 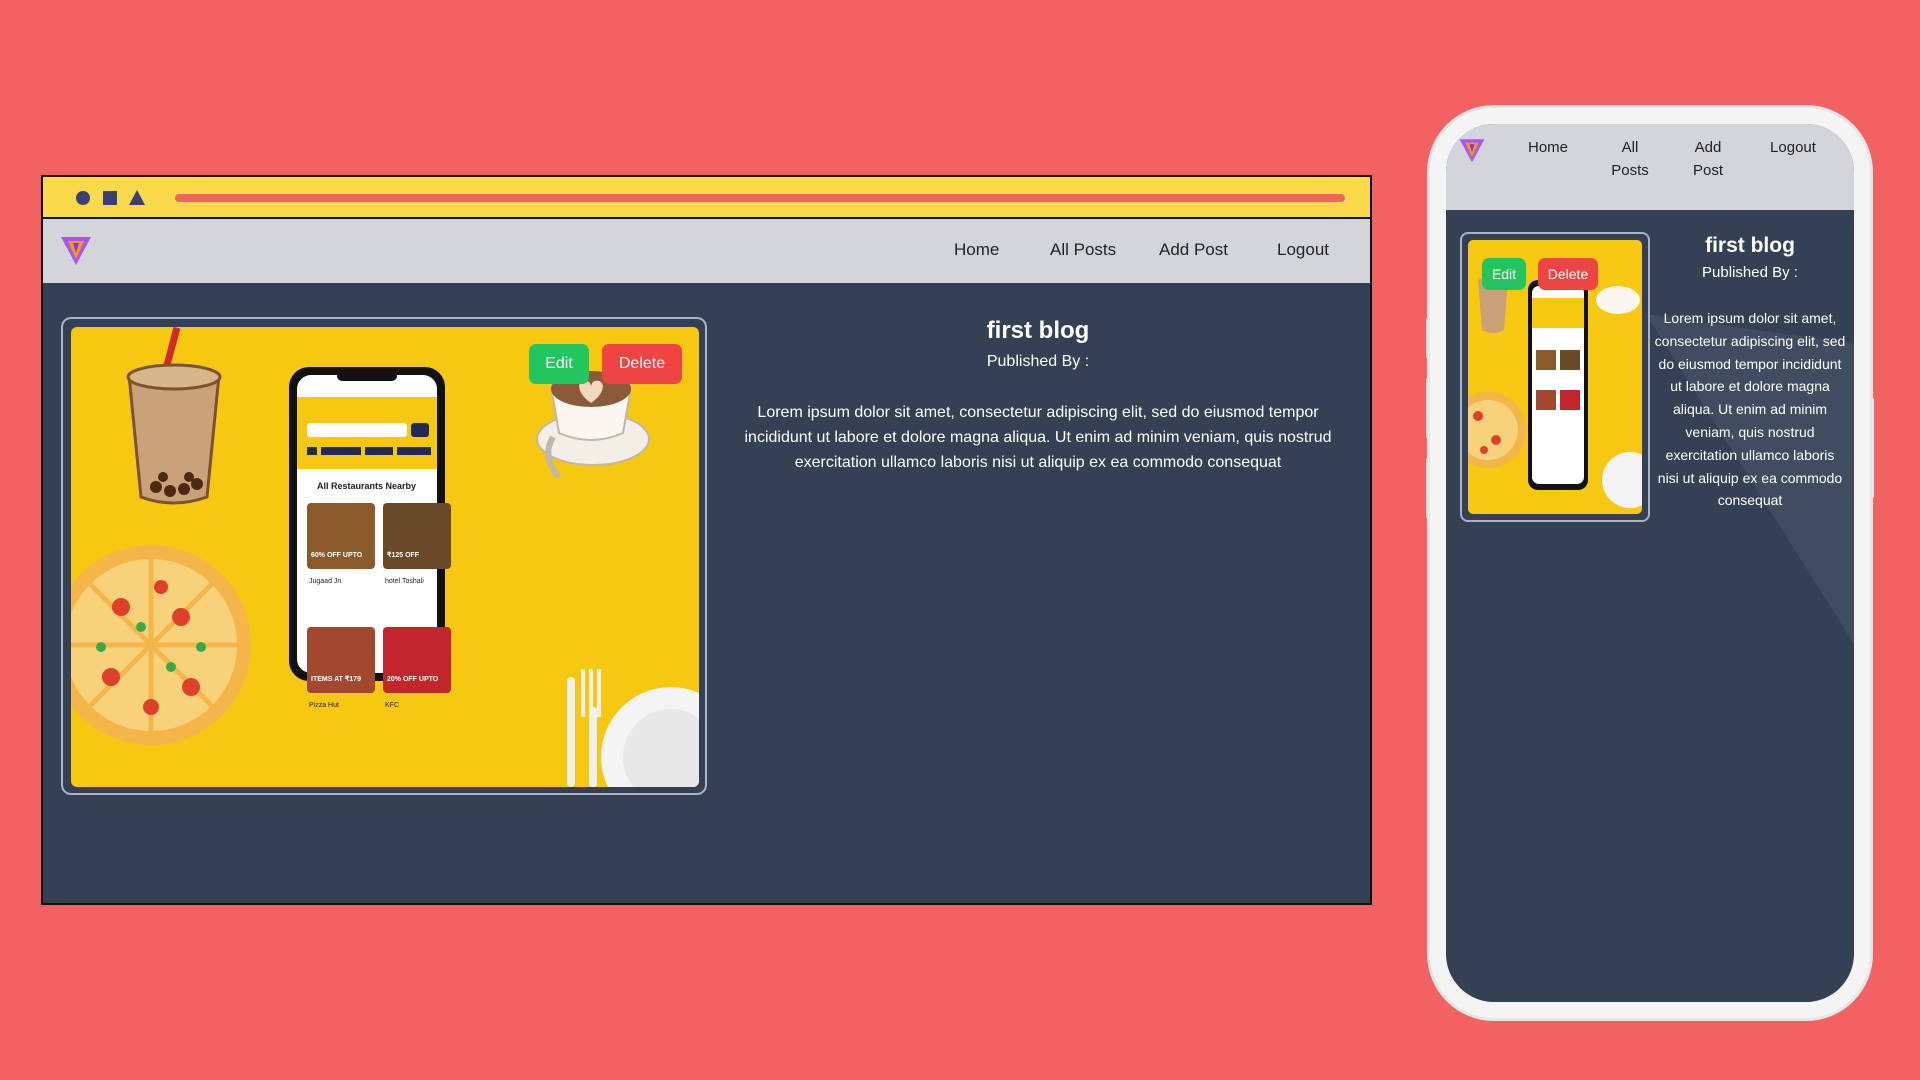 What do you see at coordinates (706, 251) in the screenshot?
I see `navbar: Home All Posts Add Post Logout` at bounding box center [706, 251].